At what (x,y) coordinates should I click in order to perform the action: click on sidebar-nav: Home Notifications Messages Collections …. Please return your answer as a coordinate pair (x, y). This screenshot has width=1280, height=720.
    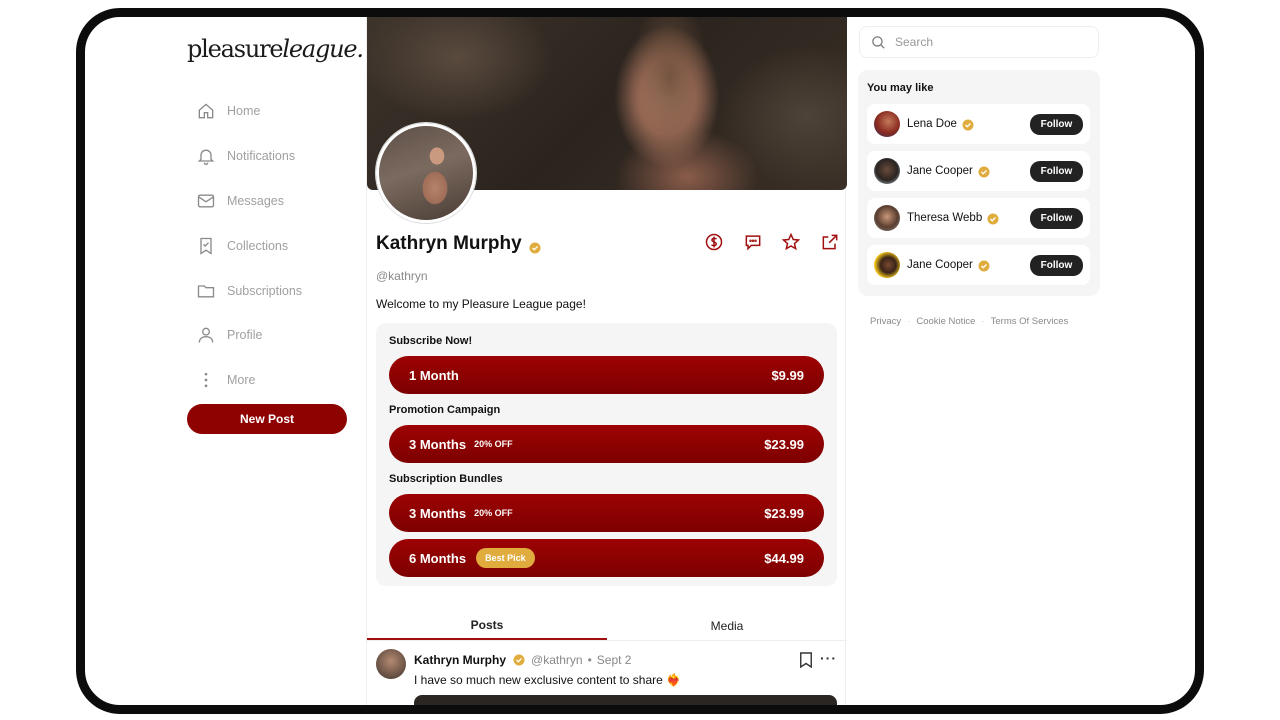
    Looking at the image, I should click on (249, 246).